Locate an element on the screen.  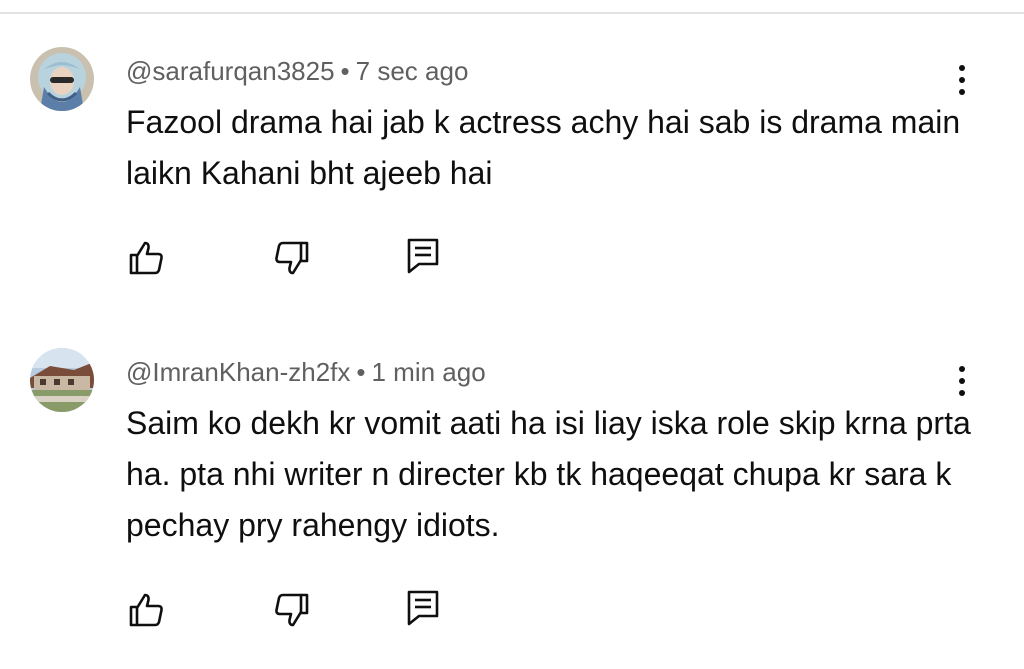
comment-meta: @ImranKhan-zh2fx • 1 min ago is located at coordinates (306, 372).